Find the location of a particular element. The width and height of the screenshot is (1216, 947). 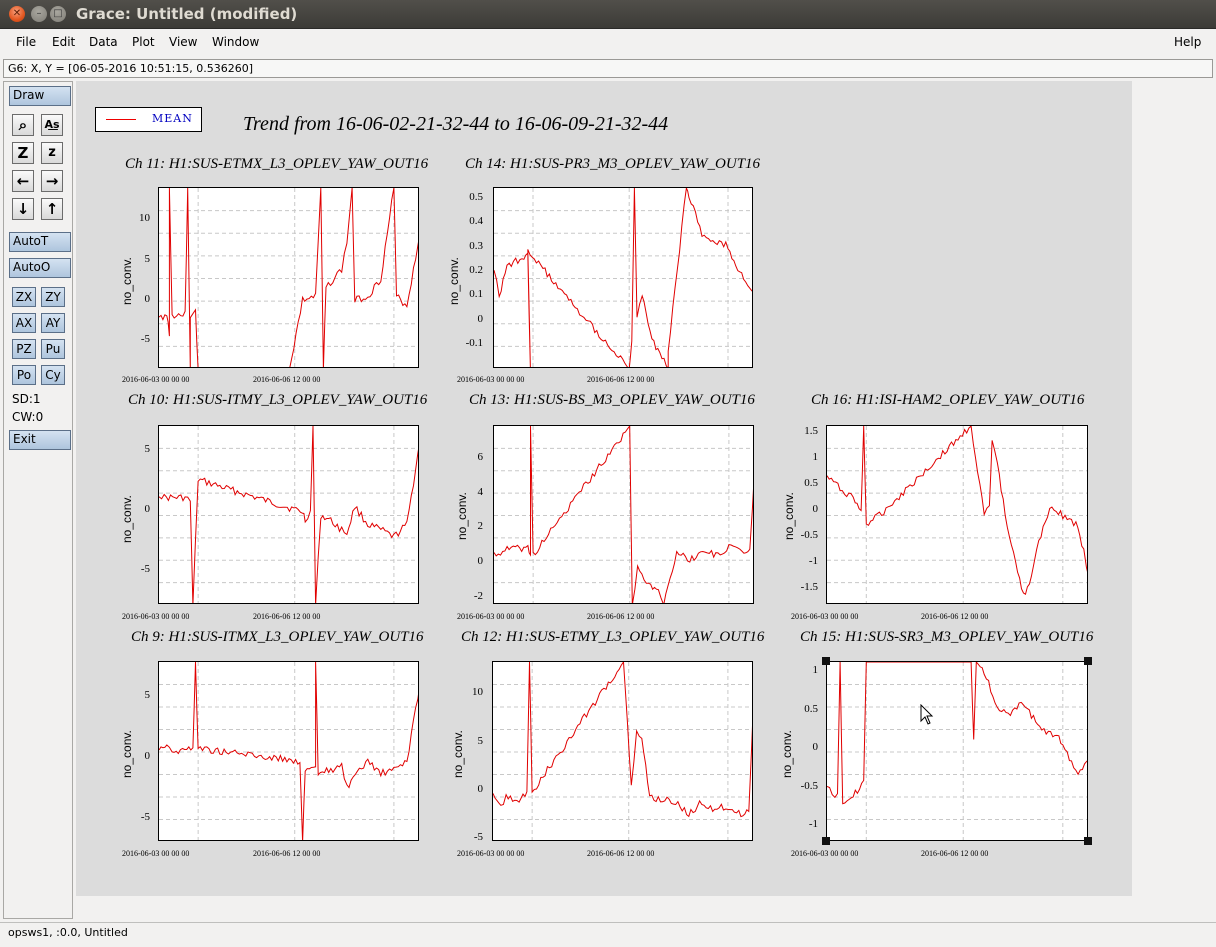

zy-button: ZY is located at coordinates (53, 297).